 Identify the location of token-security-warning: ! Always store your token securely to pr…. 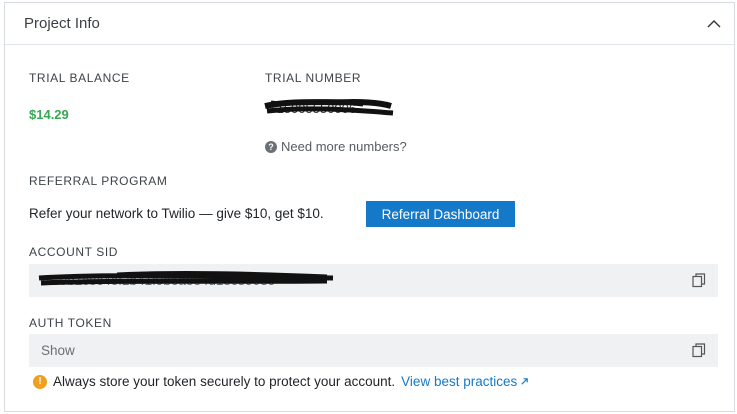
(281, 381).